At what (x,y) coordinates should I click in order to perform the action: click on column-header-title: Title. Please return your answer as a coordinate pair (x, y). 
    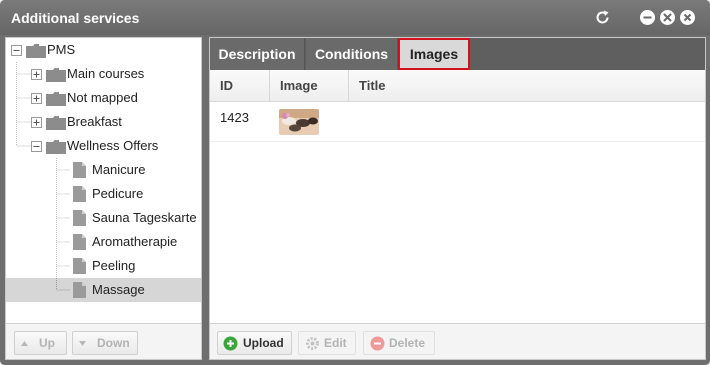
    Looking at the image, I should click on (527, 86).